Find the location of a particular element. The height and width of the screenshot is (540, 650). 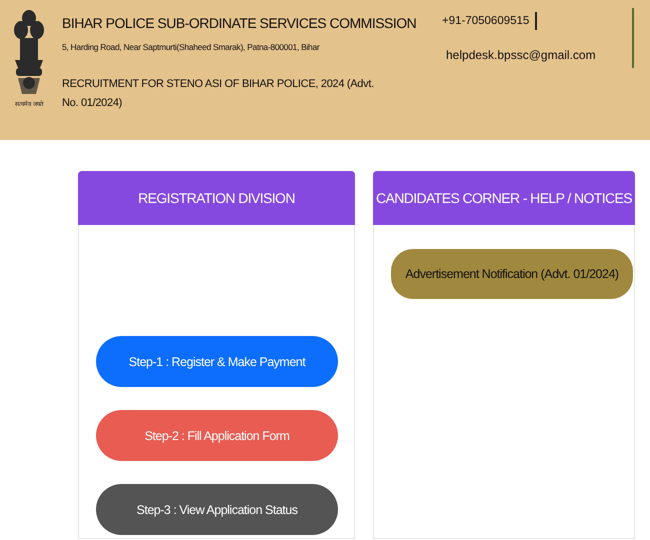

emblem-icon is located at coordinates (29, 52).